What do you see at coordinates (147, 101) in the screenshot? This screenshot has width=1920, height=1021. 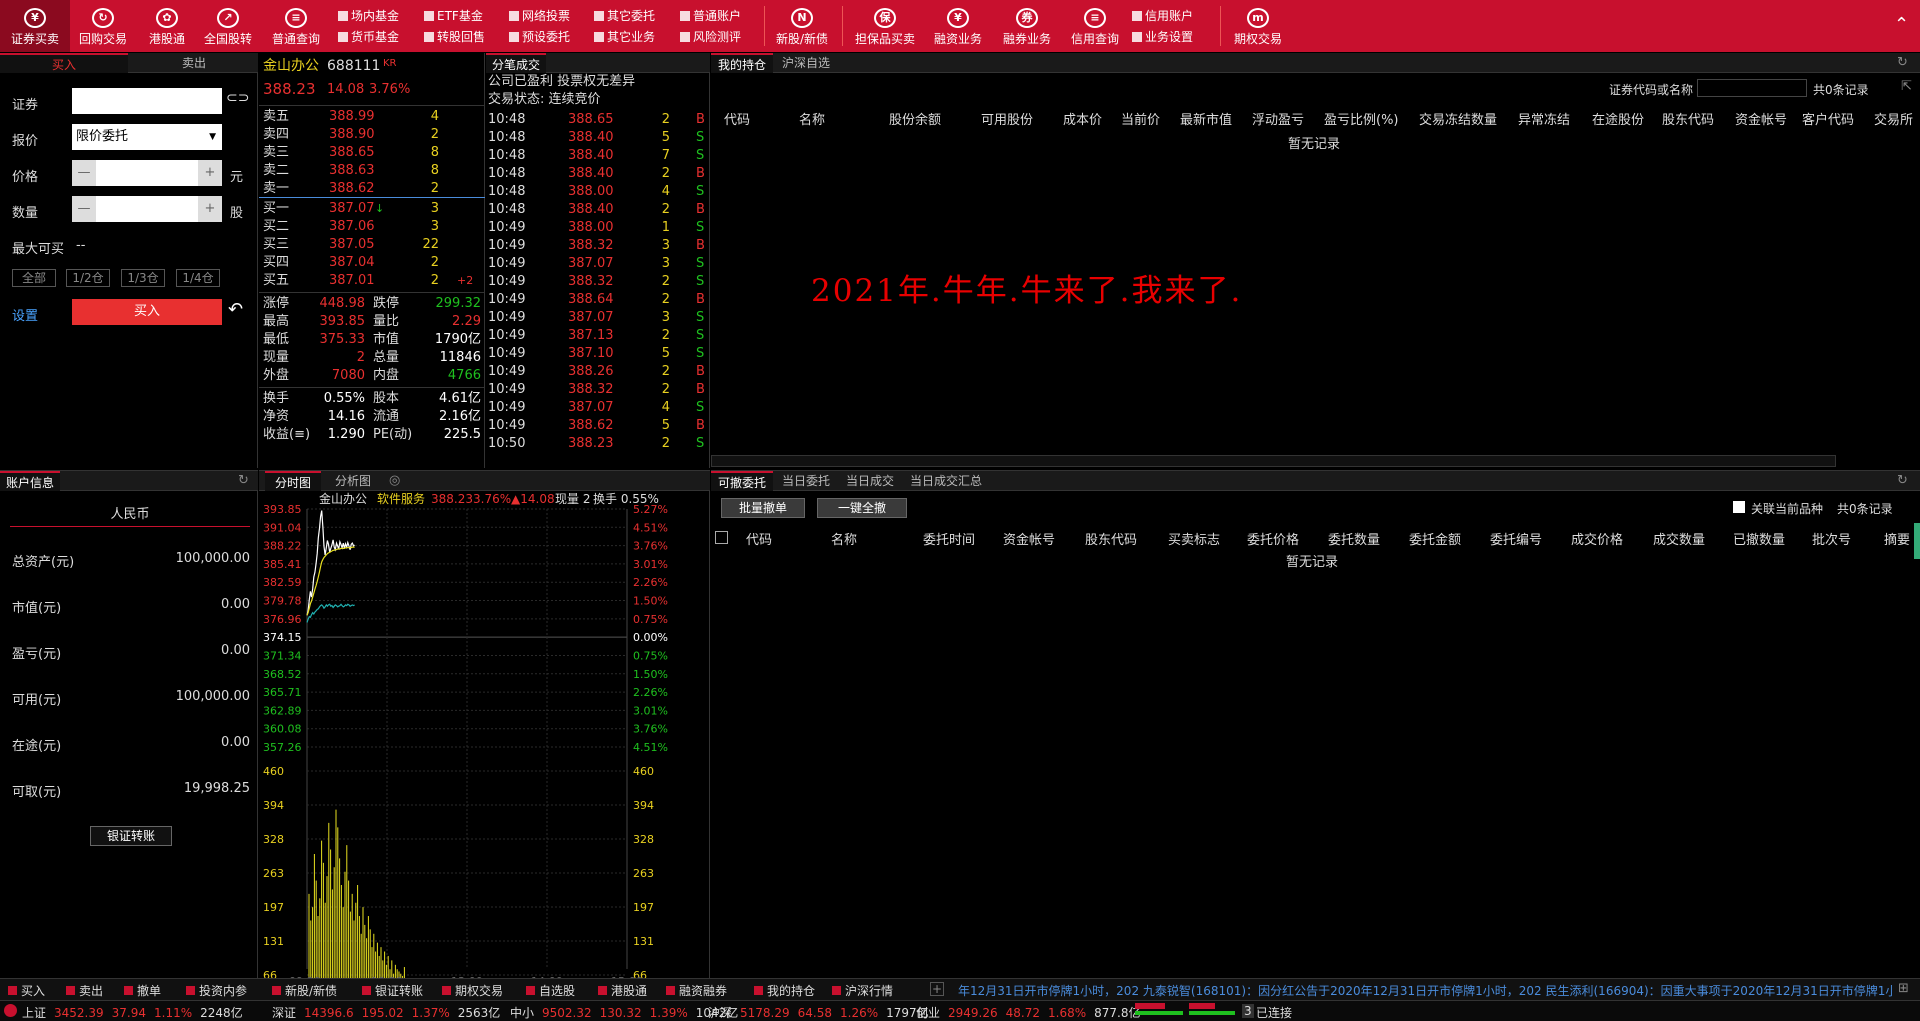 I see `security-code-input` at bounding box center [147, 101].